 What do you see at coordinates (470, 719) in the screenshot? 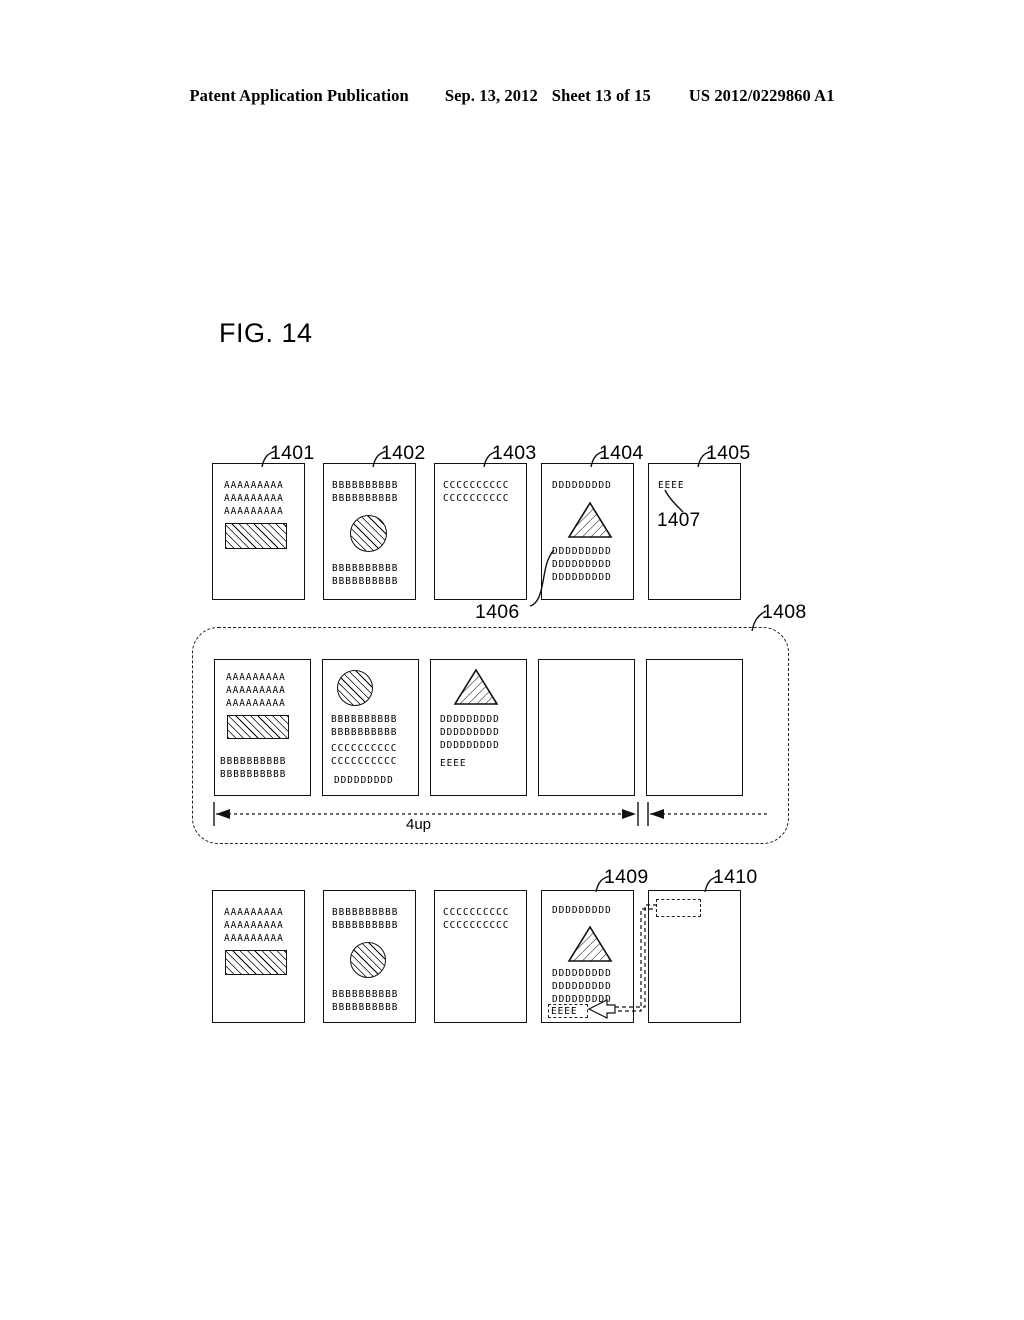
I see `page-nup-3-text-d1: DDDDDDDDD` at bounding box center [470, 719].